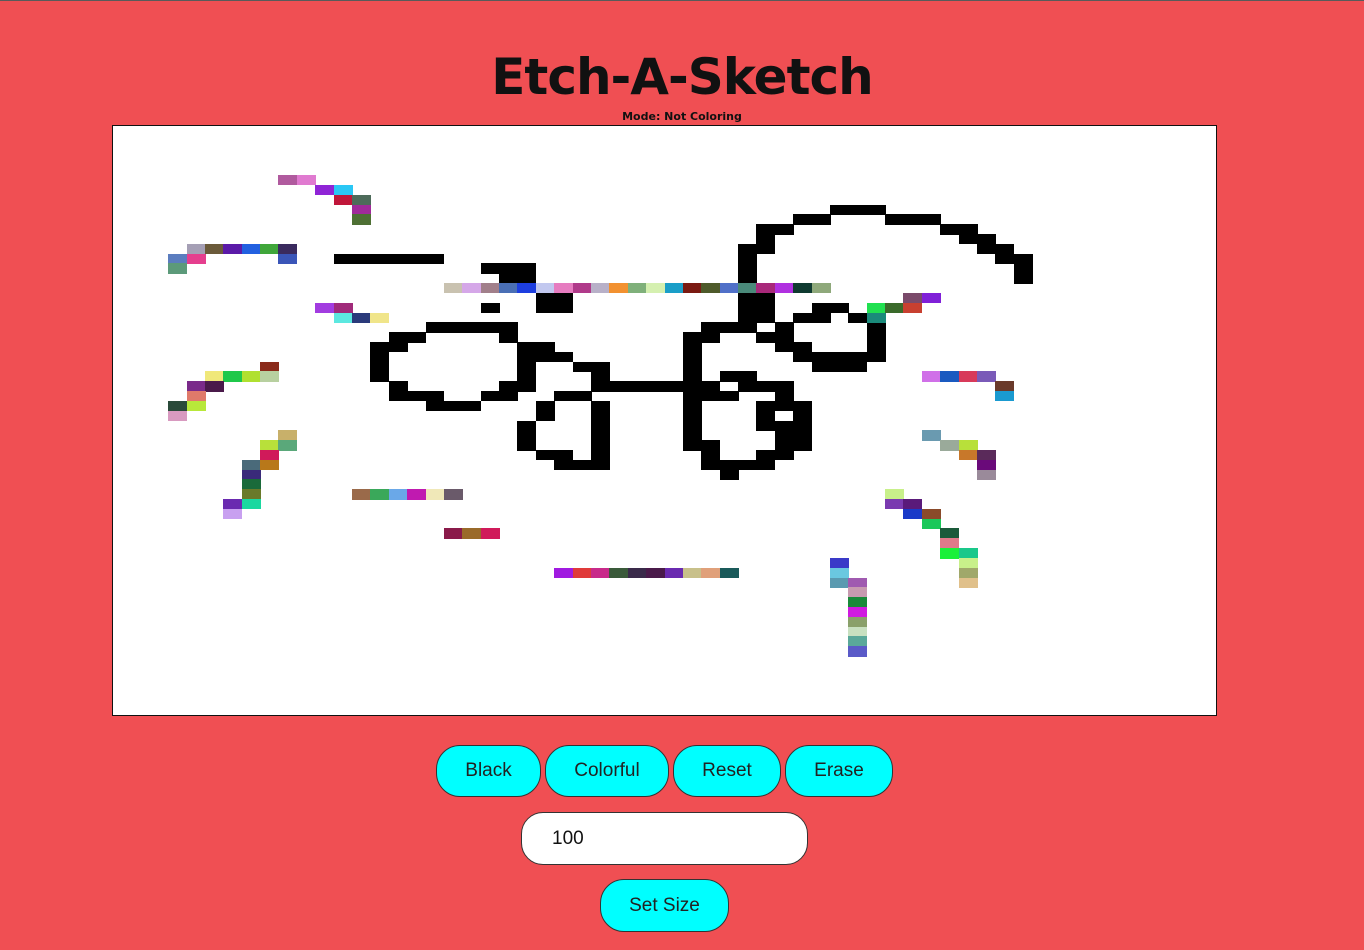 The image size is (1364, 950). I want to click on erase-button: Erase, so click(839, 771).